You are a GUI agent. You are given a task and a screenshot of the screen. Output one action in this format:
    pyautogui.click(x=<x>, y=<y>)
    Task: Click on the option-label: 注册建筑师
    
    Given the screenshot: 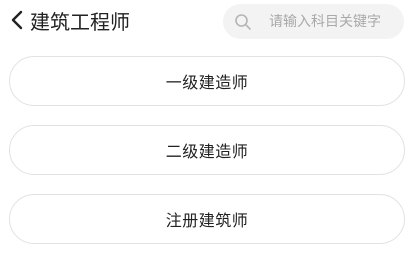 What is the action you would take?
    pyautogui.click(x=207, y=220)
    